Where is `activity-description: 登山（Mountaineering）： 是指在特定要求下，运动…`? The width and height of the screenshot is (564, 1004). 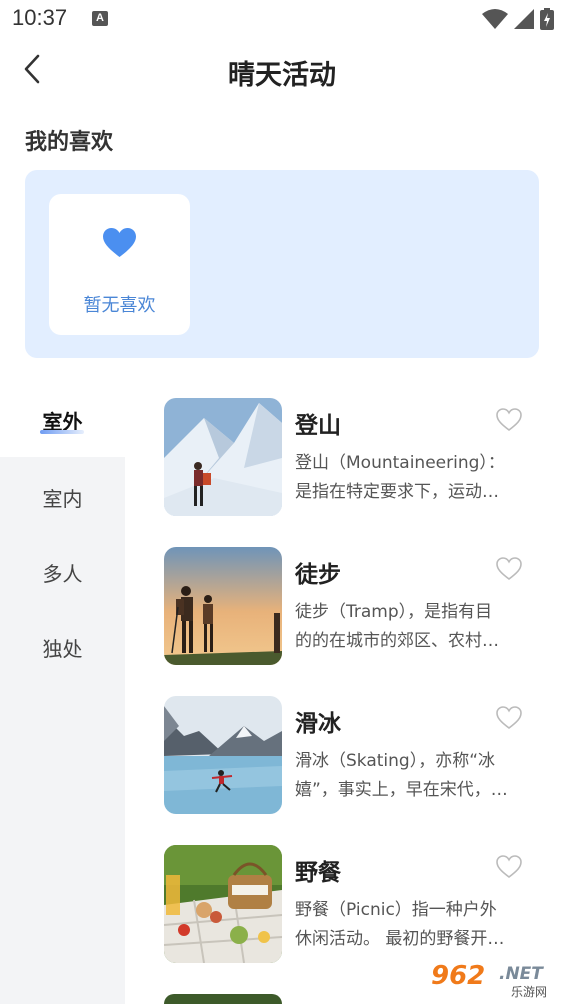
activity-description: 登山（Mountaineering）： 是指在特定要求下，运动… is located at coordinates (408, 478).